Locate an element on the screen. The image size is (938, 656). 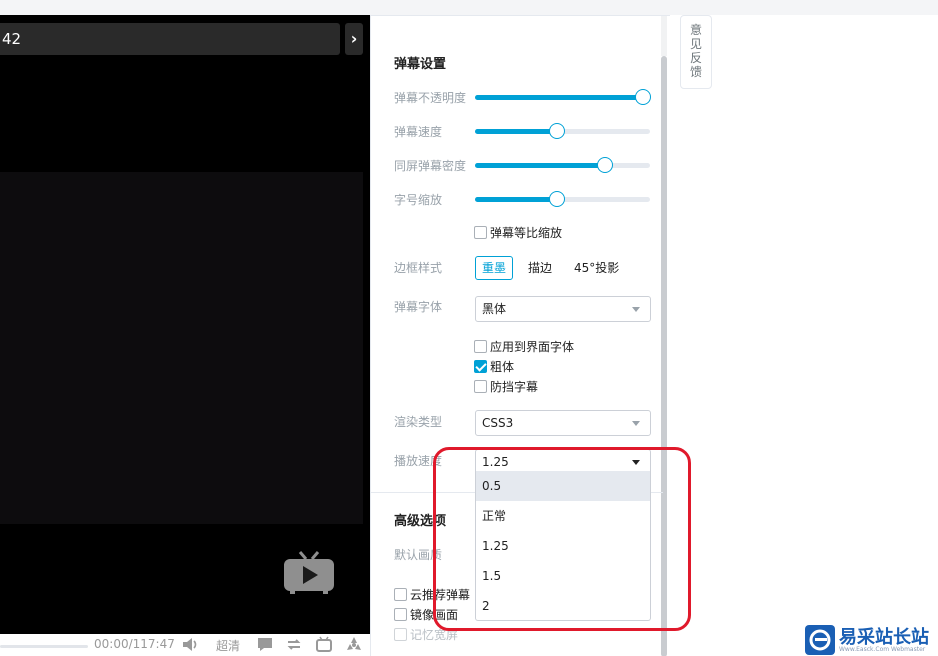
slider-label-speed: 弹幕速度 is located at coordinates (418, 132).